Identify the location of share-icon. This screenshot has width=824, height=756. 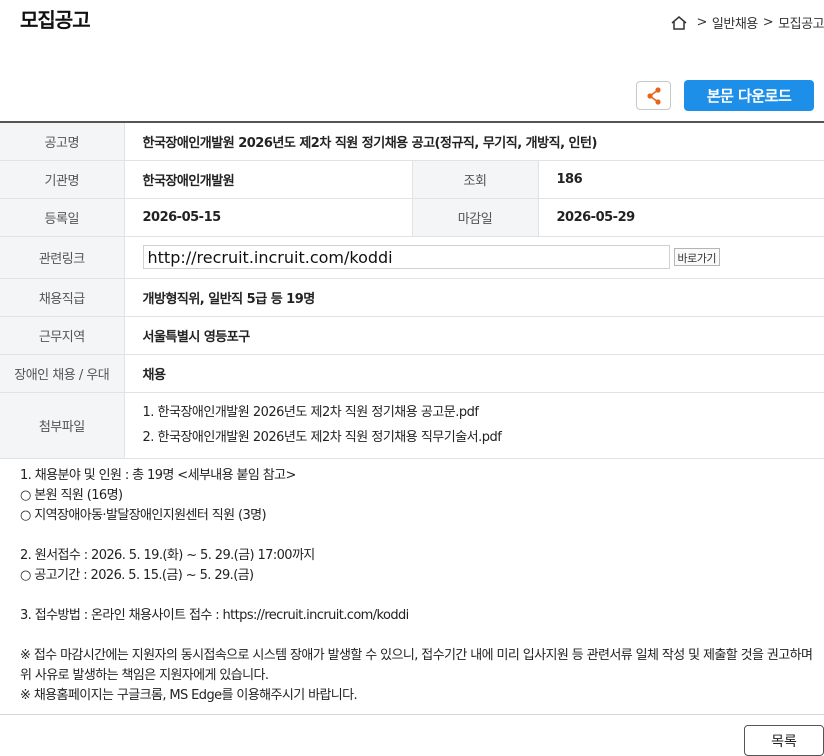
(653, 95).